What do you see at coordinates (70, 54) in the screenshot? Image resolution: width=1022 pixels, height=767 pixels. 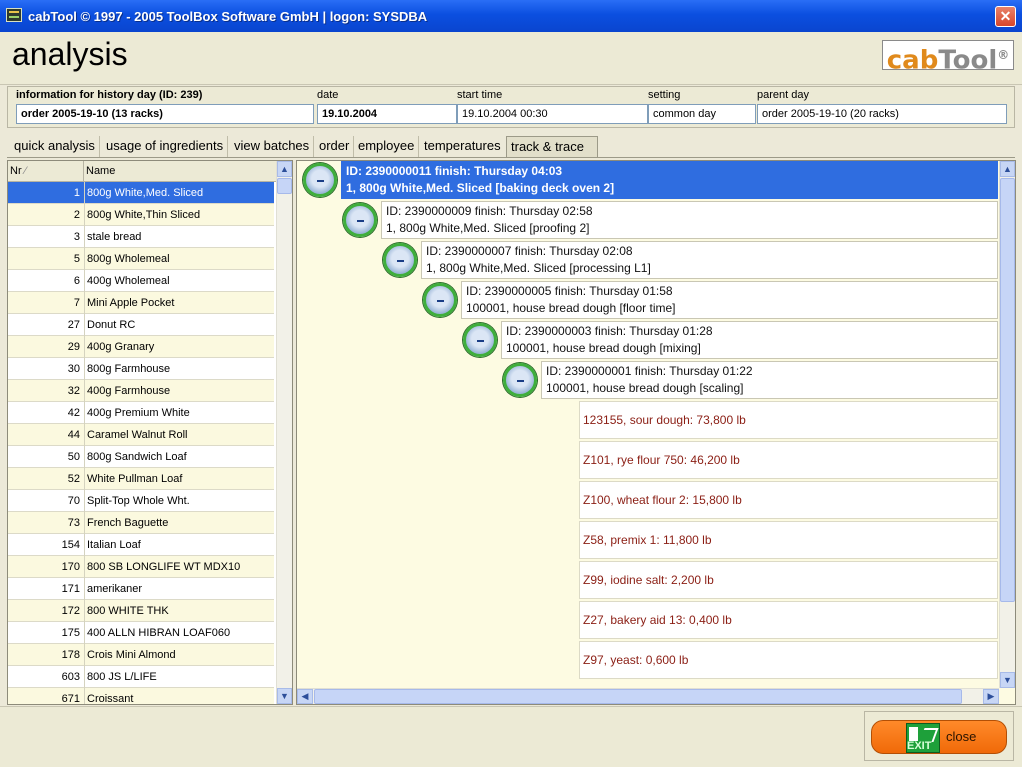 I see `page-title: analysis` at bounding box center [70, 54].